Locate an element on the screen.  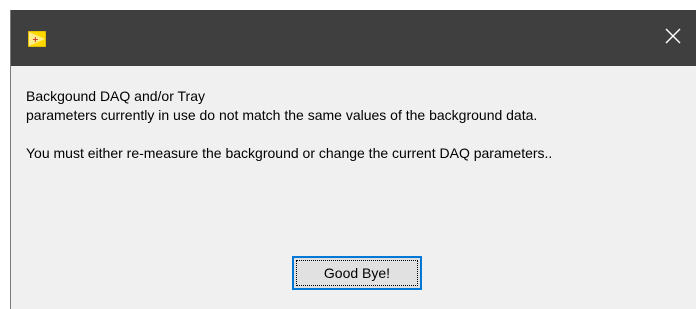
close-button is located at coordinates (673, 38).